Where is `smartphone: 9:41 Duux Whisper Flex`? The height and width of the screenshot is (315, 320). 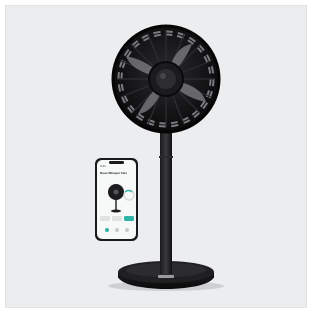 smartphone: 9:41 Duux Whisper Flex is located at coordinates (116, 199).